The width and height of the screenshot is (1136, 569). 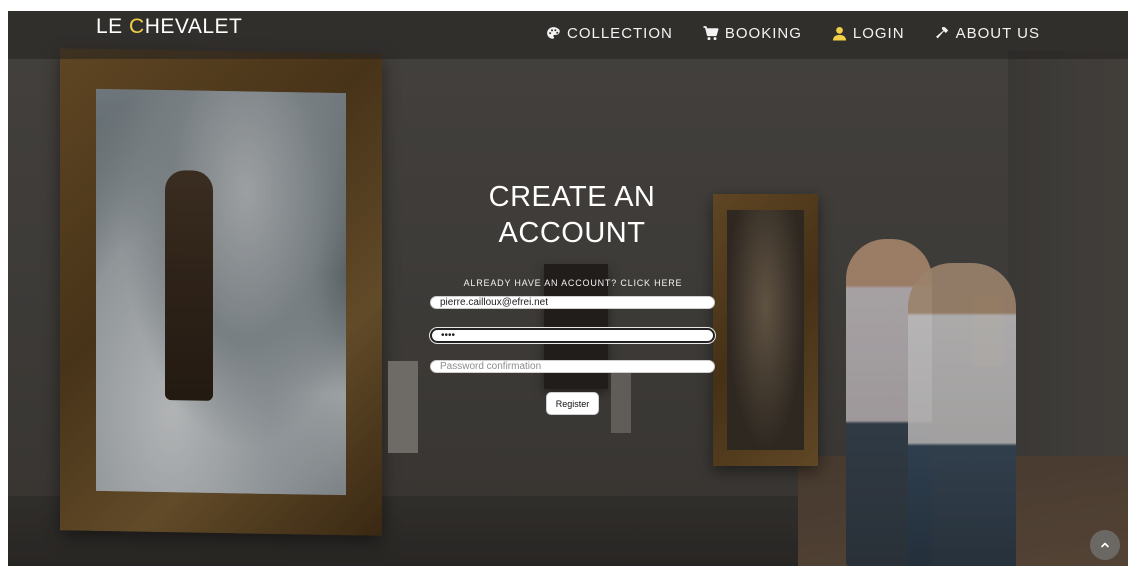 I want to click on nav-label: COLLECTION, so click(x=620, y=33).